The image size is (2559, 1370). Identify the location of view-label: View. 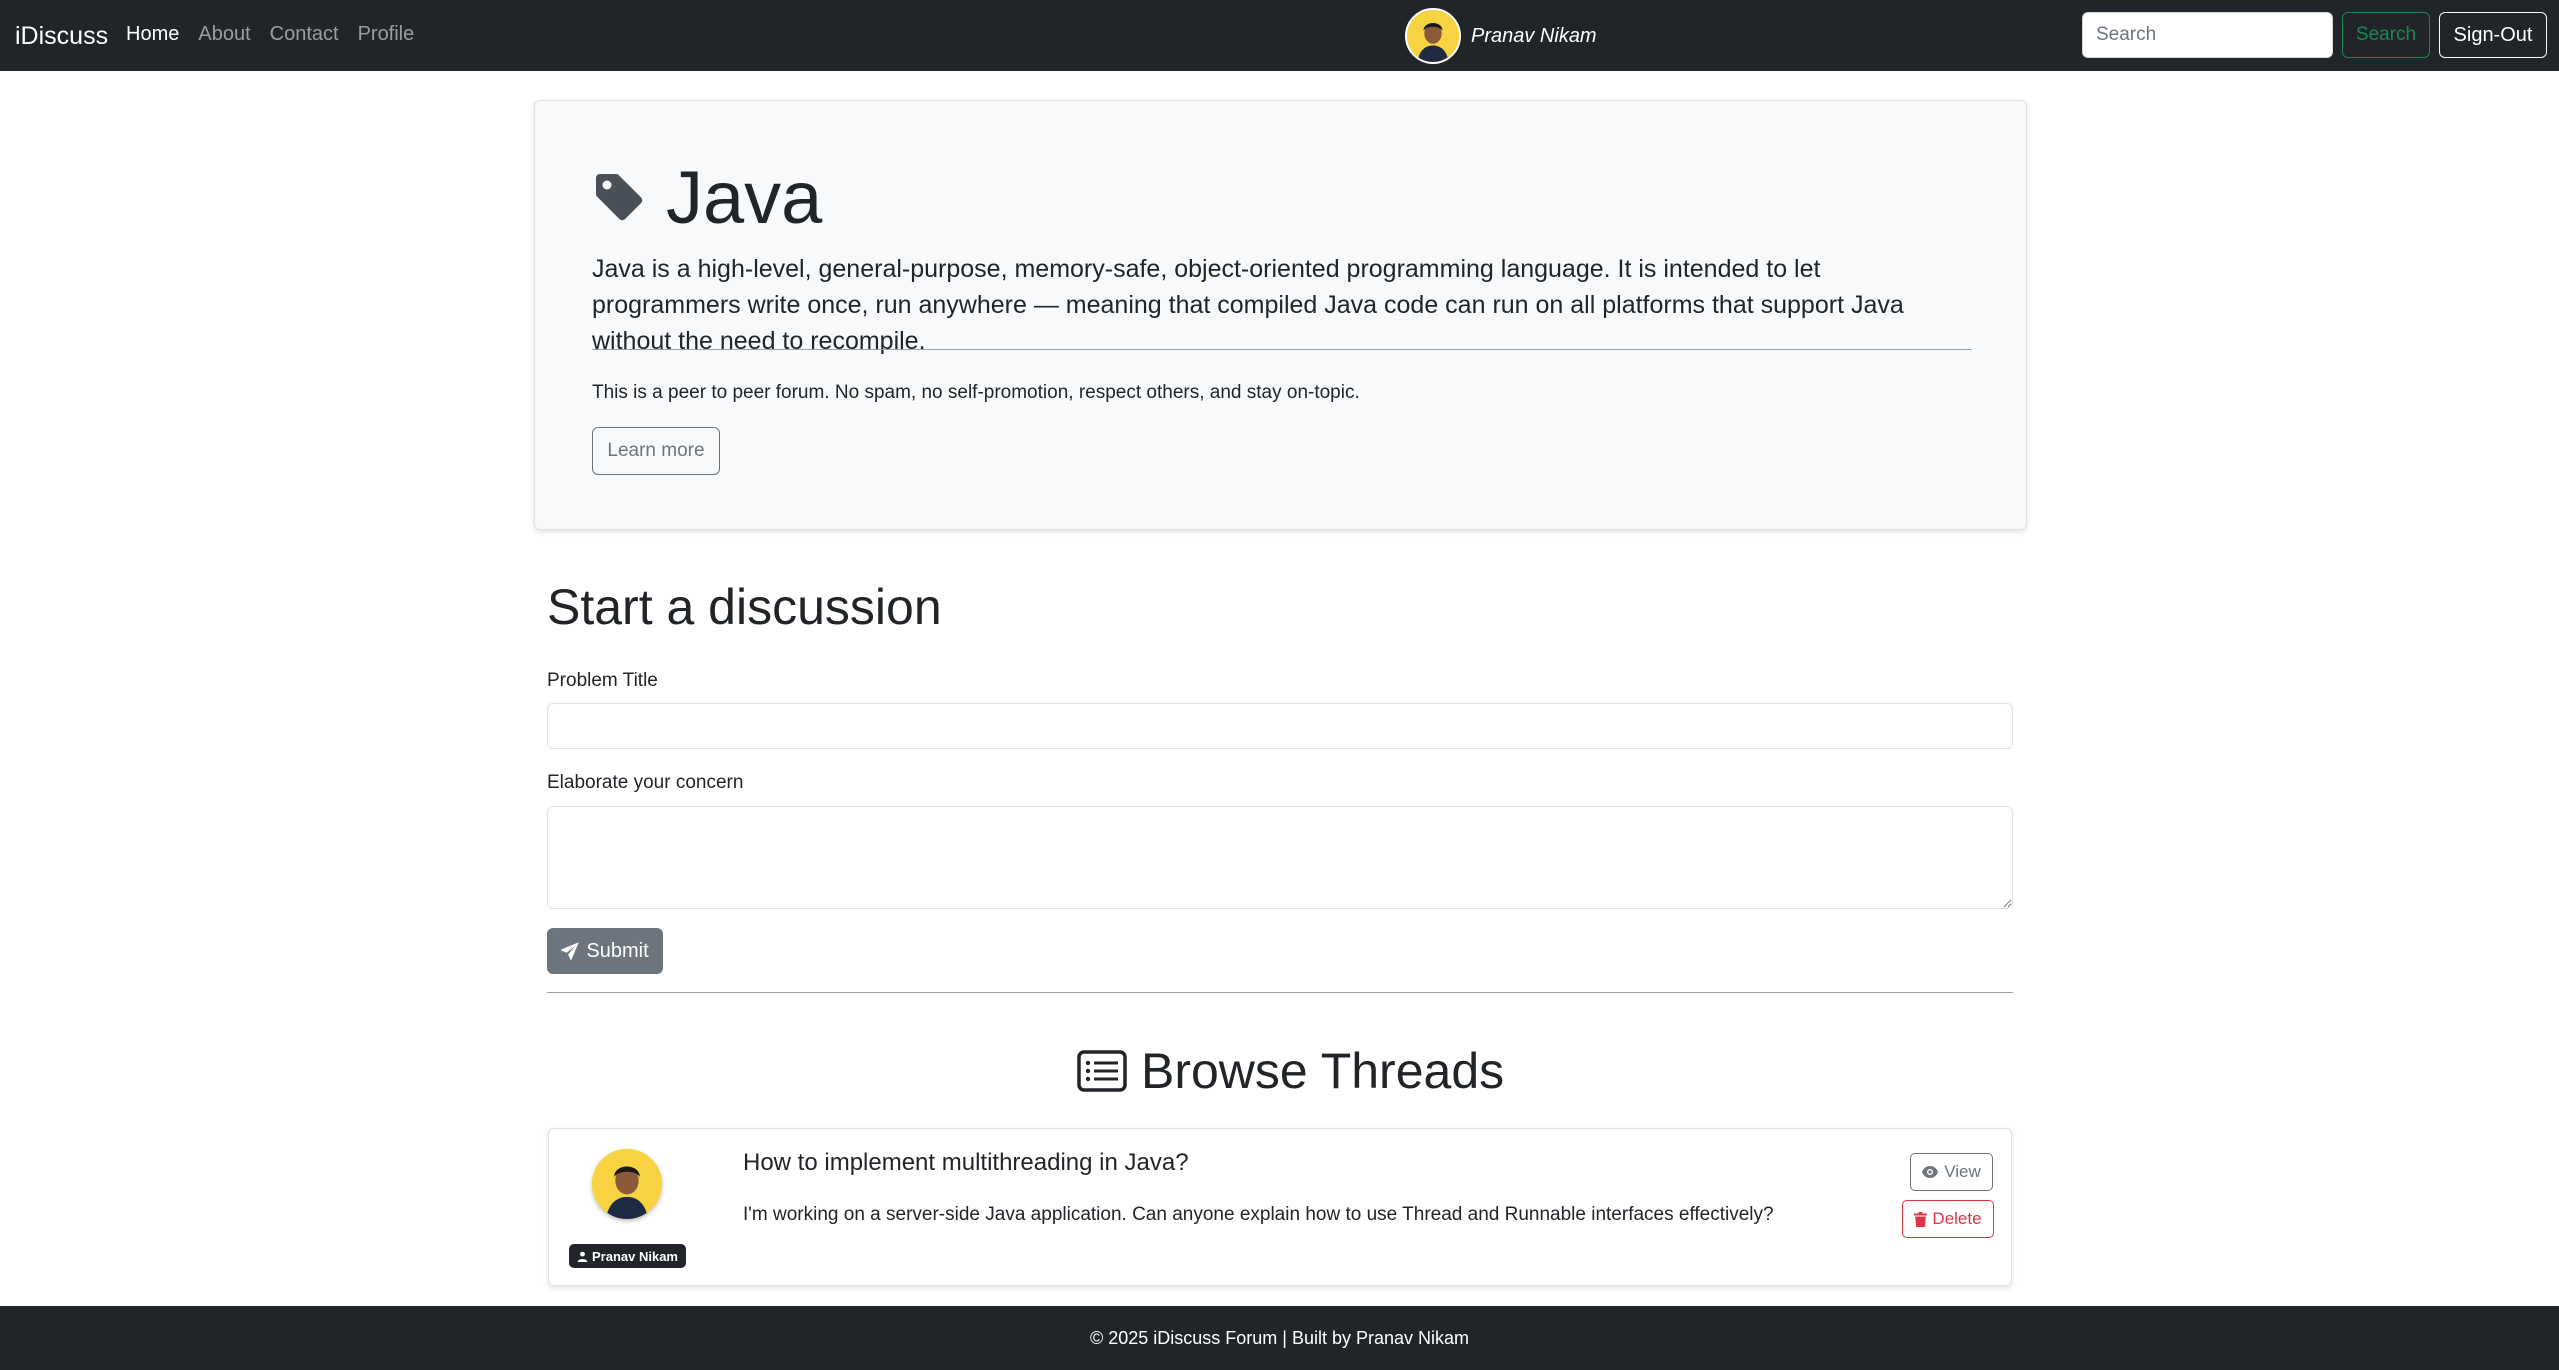
(1962, 1171).